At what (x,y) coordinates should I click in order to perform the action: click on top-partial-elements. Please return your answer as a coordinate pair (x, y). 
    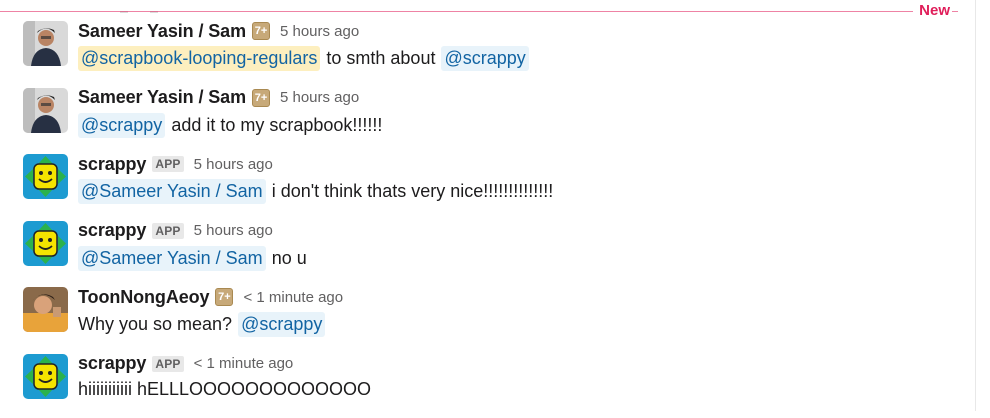
    Looking at the image, I should click on (150, 1).